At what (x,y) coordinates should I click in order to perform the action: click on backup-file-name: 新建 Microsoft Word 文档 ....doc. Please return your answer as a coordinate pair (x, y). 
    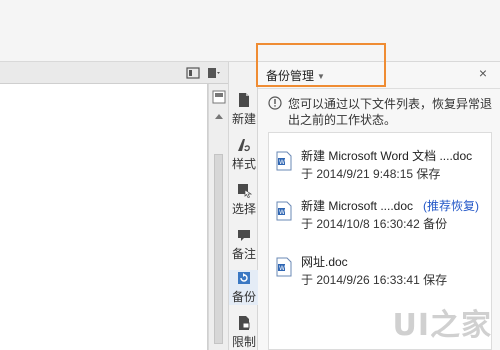
    Looking at the image, I should click on (387, 156).